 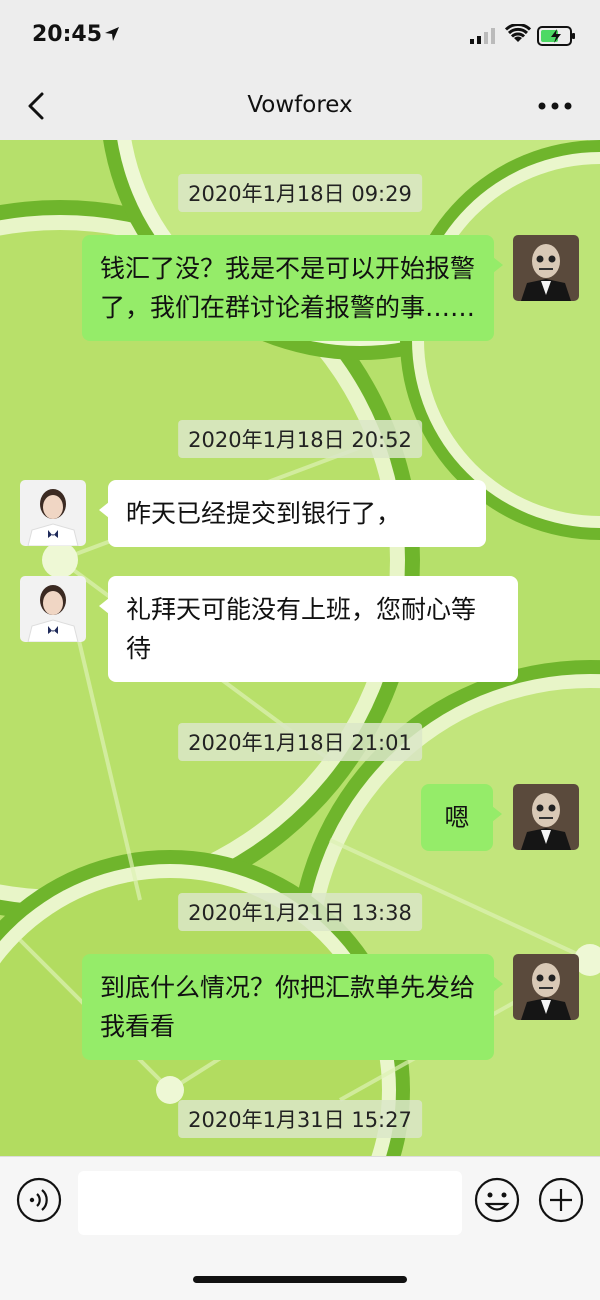 I want to click on voice-icon, so click(x=39, y=1200).